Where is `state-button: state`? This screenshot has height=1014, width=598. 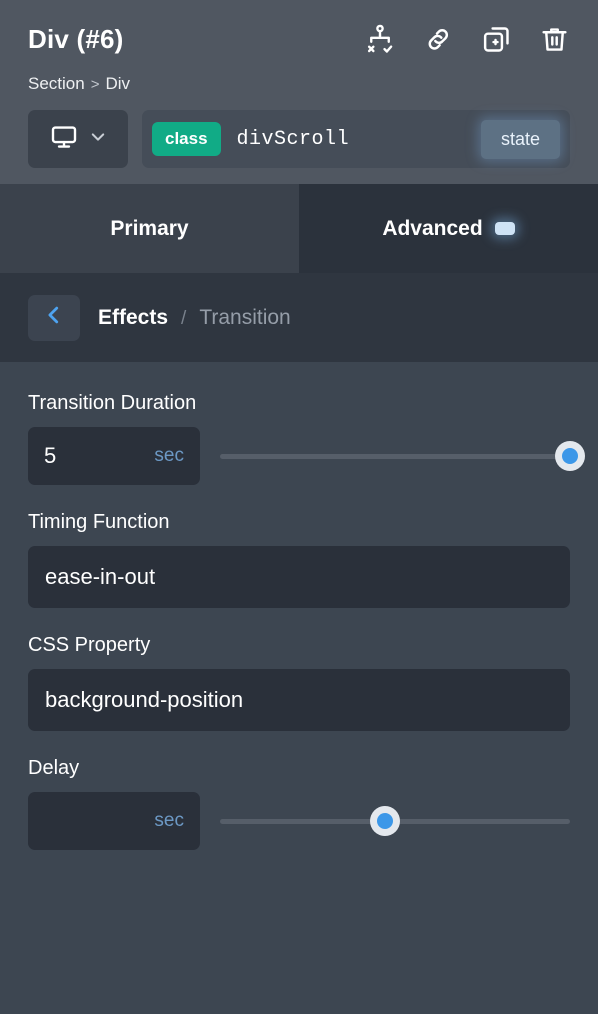 state-button: state is located at coordinates (520, 139).